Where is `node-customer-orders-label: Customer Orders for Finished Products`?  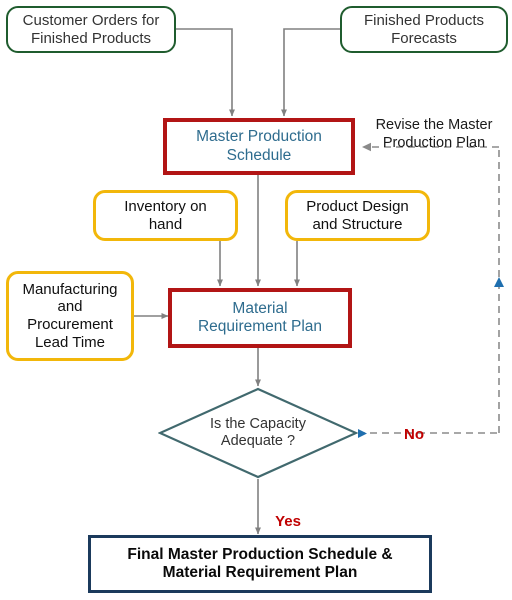
node-customer-orders-label: Customer Orders for Finished Products is located at coordinates (91, 29).